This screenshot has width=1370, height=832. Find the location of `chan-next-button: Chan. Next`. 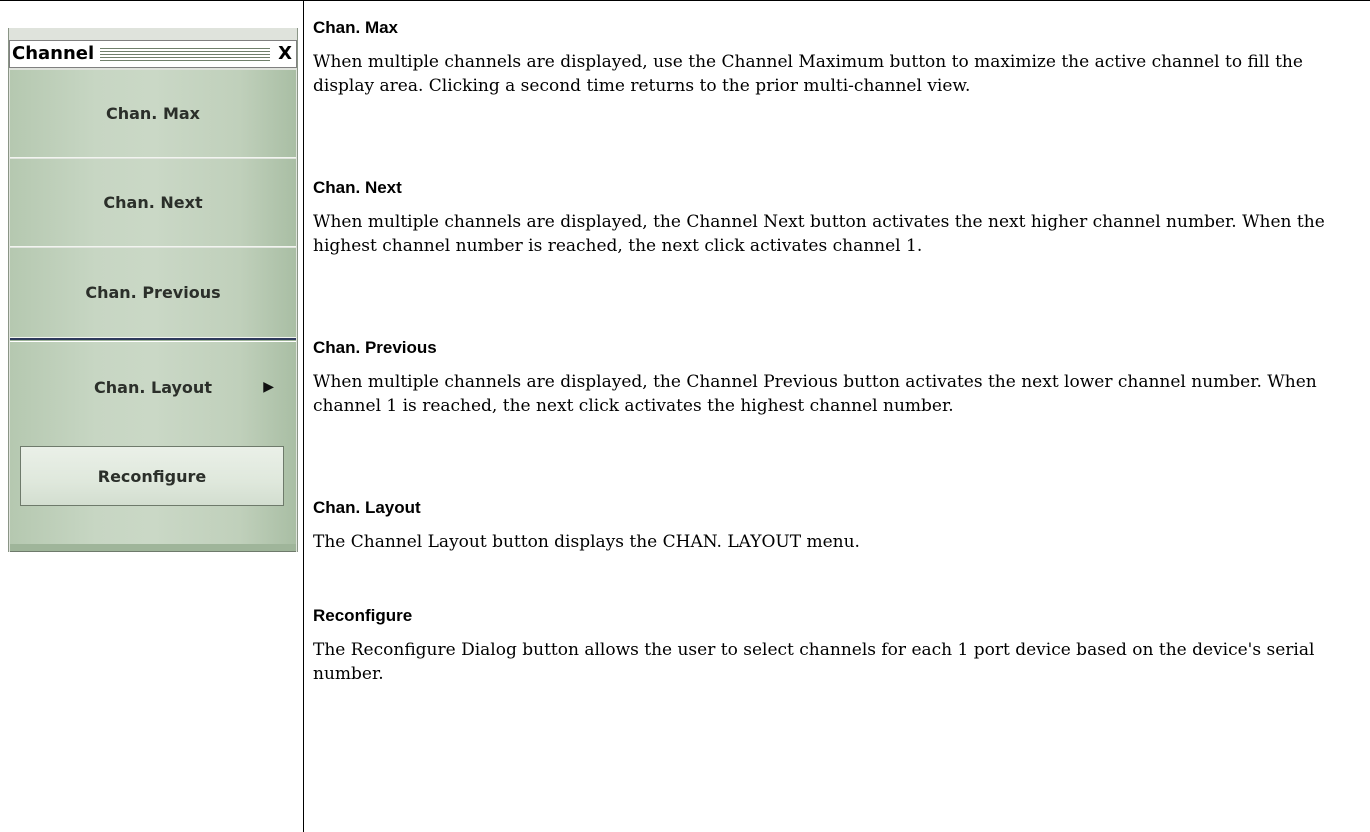

chan-next-button: Chan. Next is located at coordinates (153, 203).